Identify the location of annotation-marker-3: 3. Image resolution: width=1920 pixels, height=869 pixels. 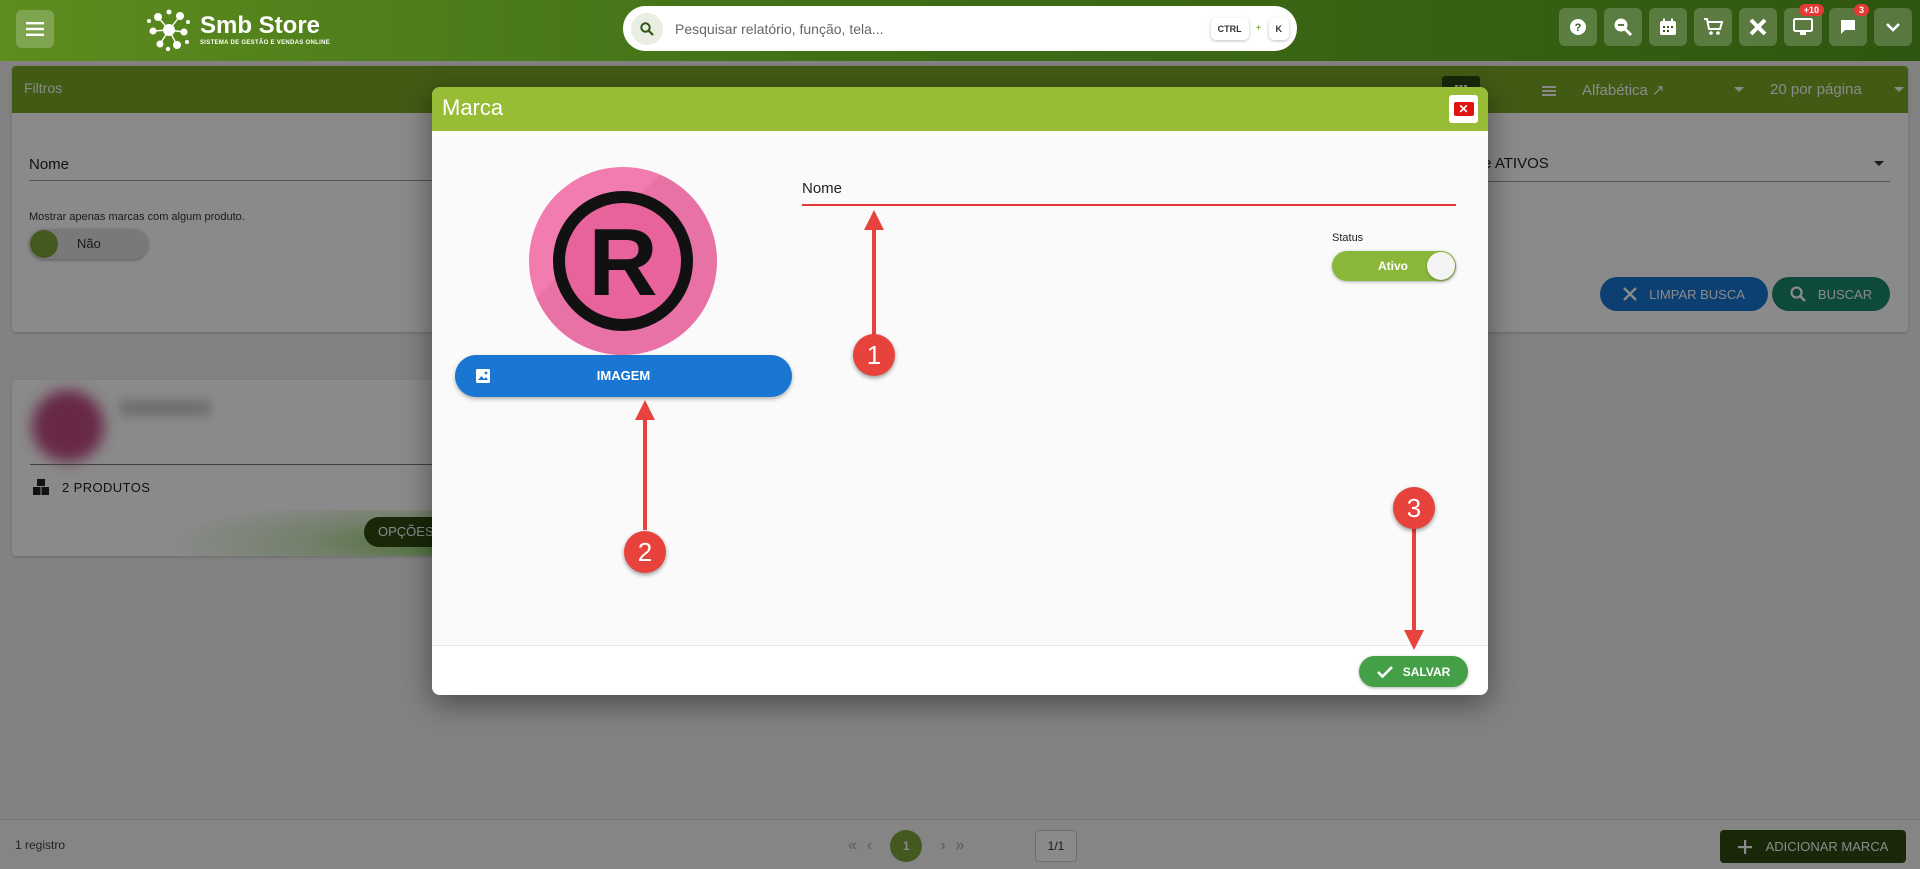
(1414, 508).